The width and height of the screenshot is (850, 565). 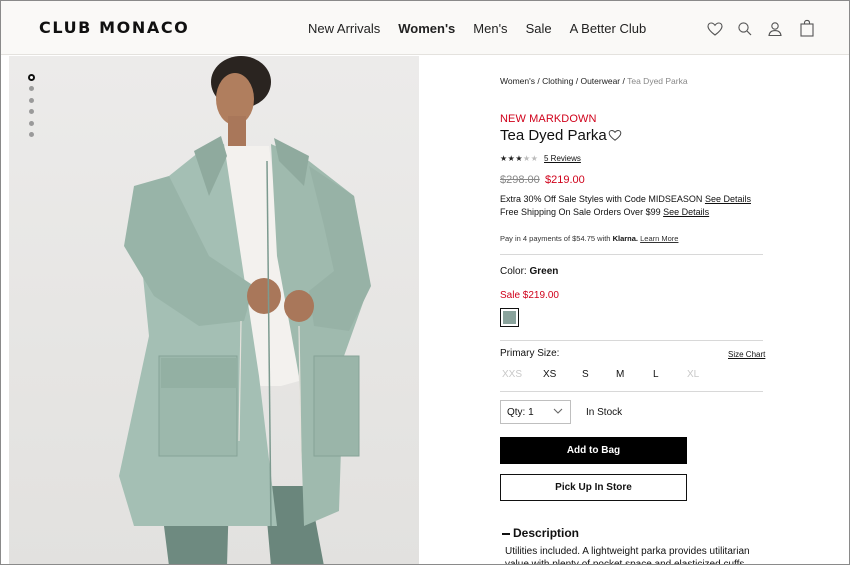 What do you see at coordinates (608, 28) in the screenshot?
I see `nav-better-club: A Better Club` at bounding box center [608, 28].